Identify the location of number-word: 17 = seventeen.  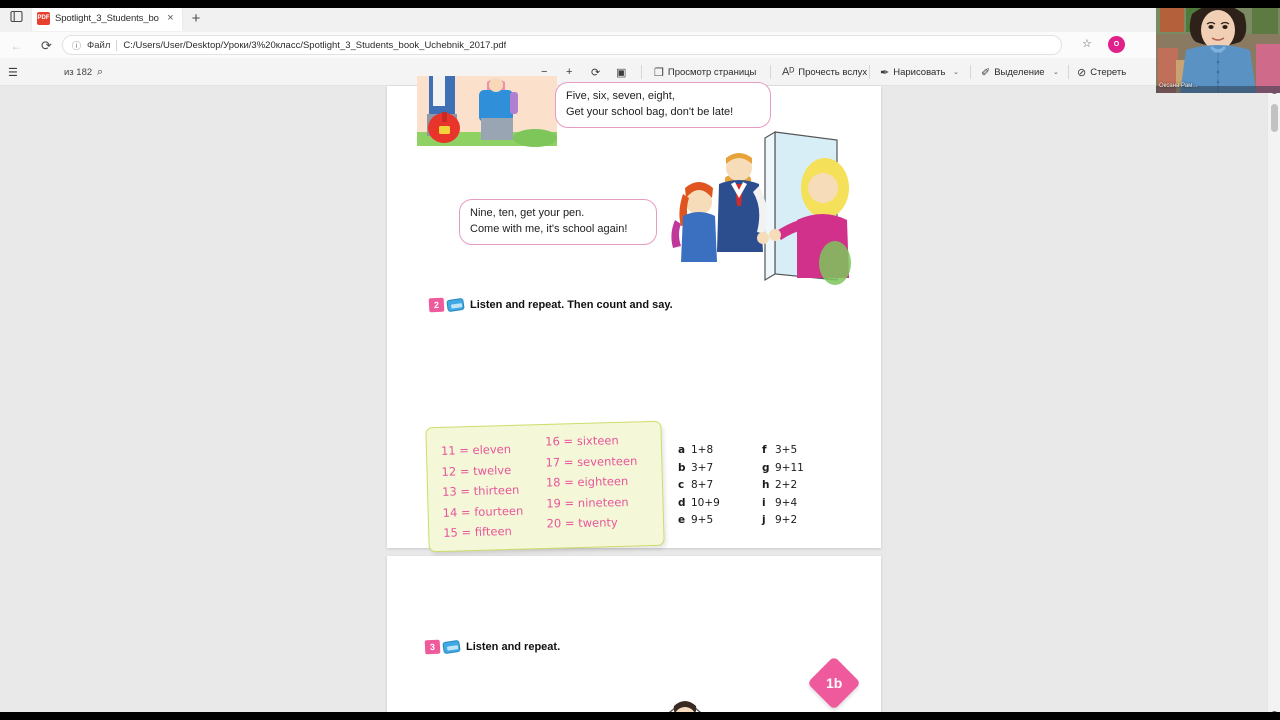
(591, 461).